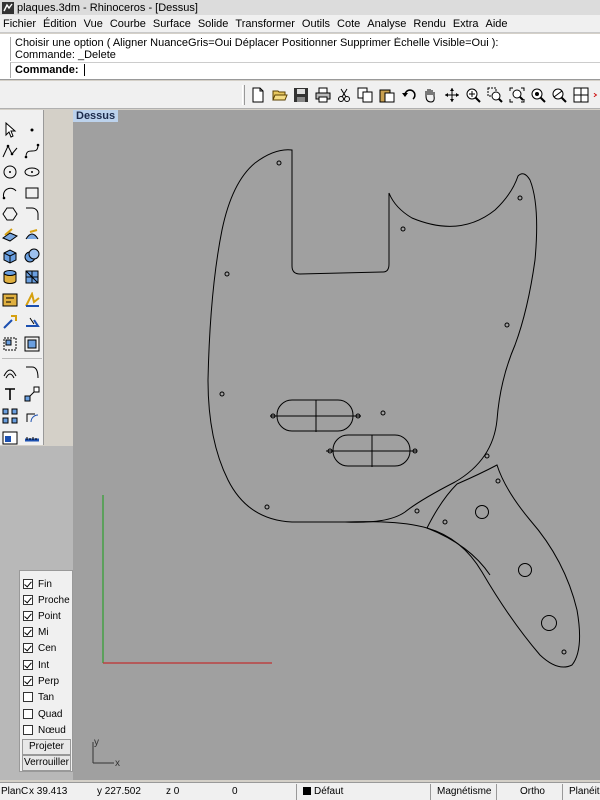  Describe the element at coordinates (387, 95) in the screenshot. I see `paste-button` at that location.